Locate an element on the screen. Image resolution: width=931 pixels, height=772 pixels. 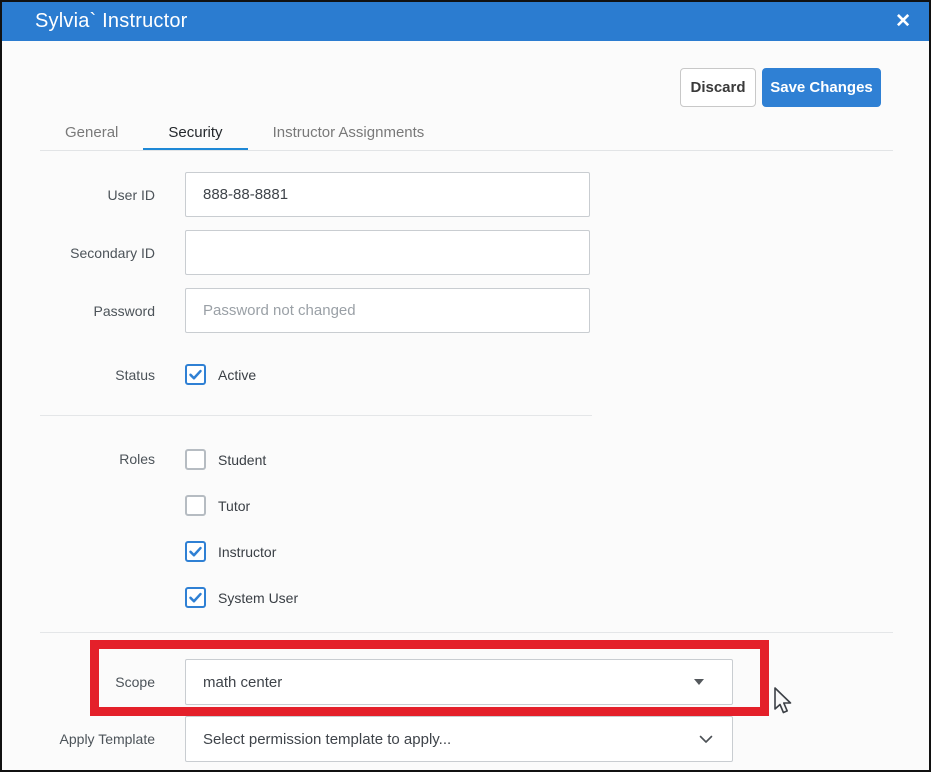
secondary-id-input is located at coordinates (387, 252).